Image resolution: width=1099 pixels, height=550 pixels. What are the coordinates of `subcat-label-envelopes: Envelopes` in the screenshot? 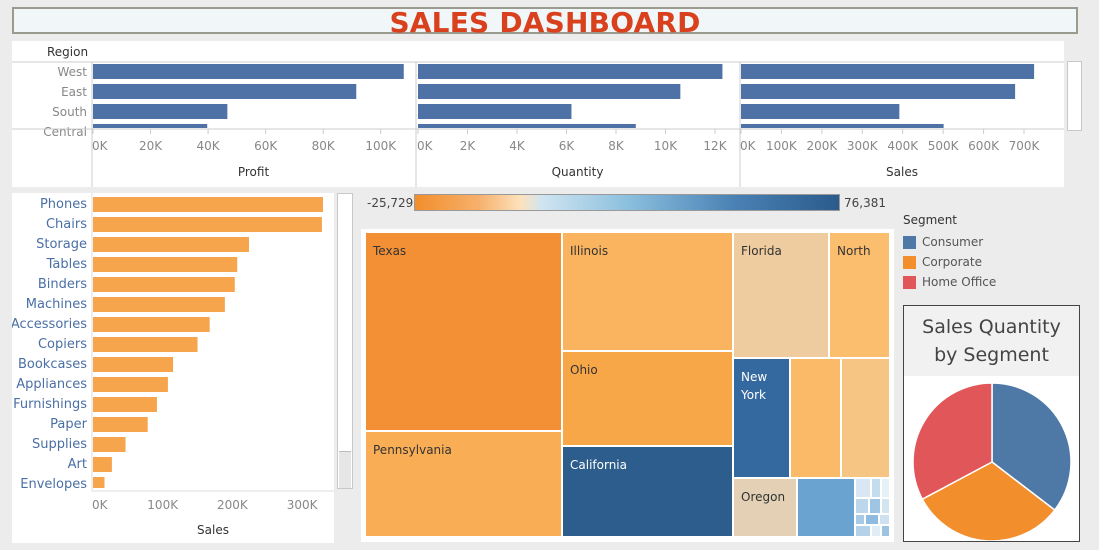 It's located at (53, 484).